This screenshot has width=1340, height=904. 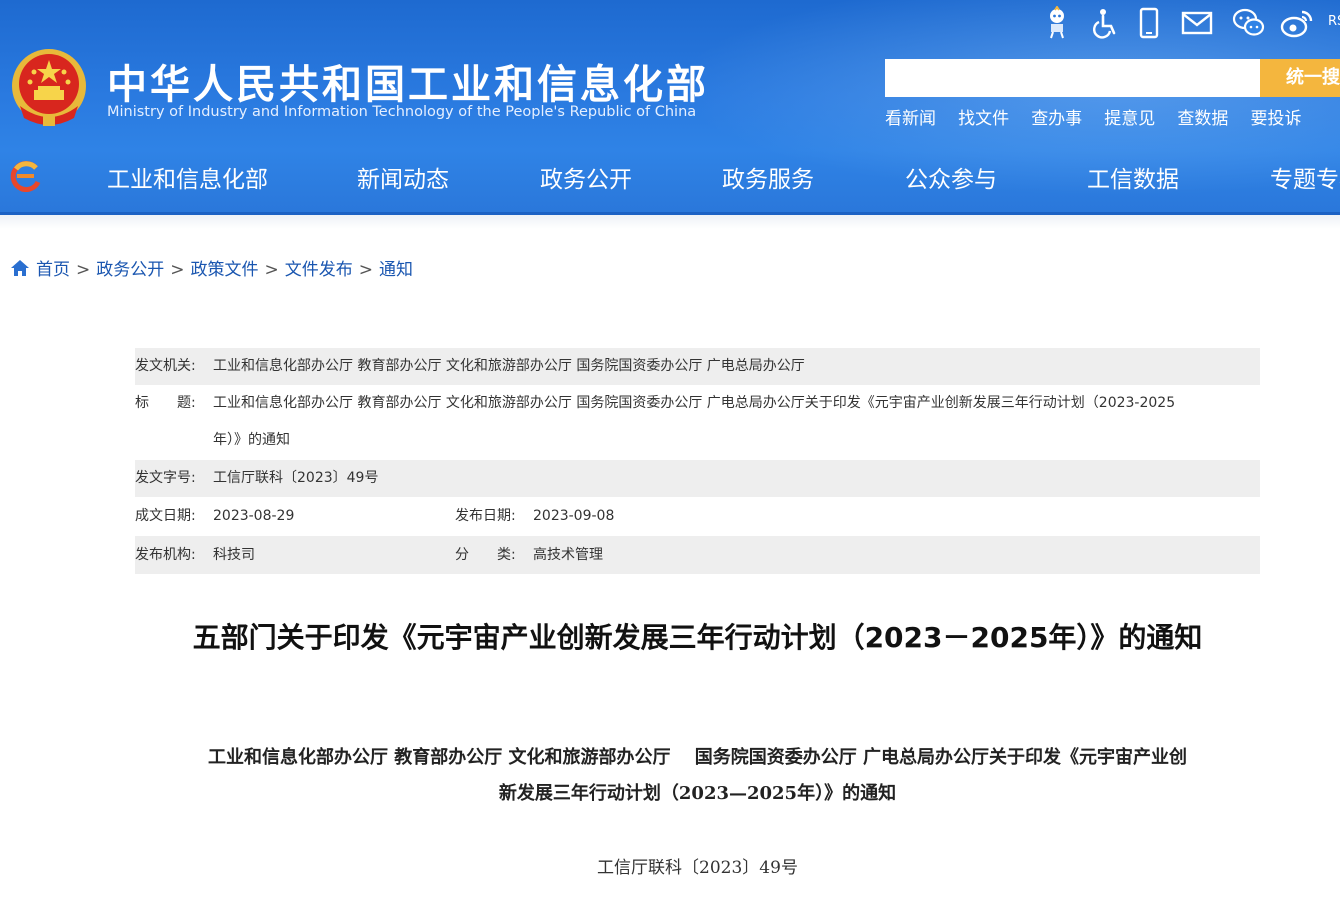 I want to click on breadcrumb: 首页 > 政务公开 > 政策文件 > 文件发布 > 通知, so click(x=211, y=267).